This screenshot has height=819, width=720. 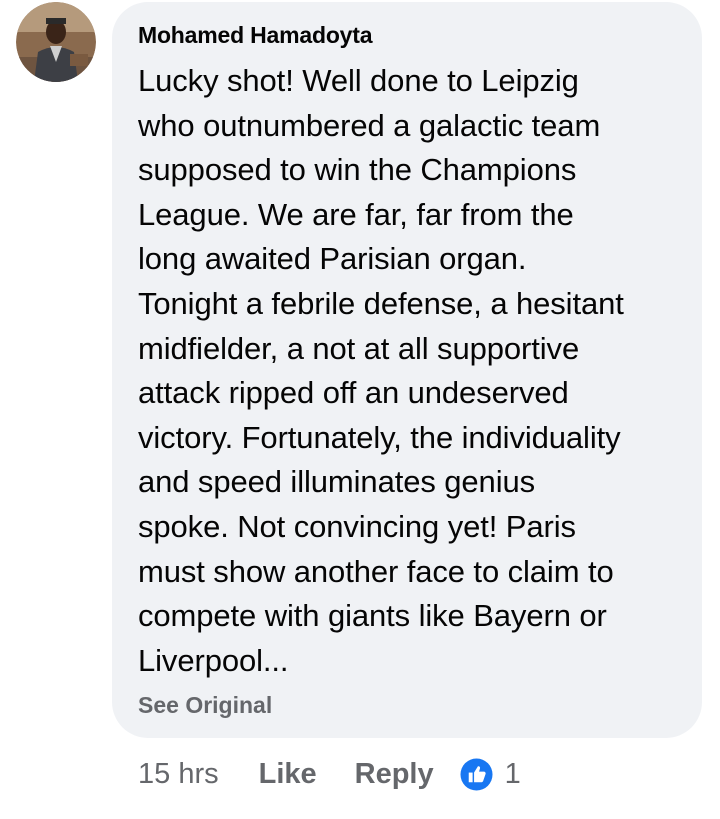 I want to click on comment-text-line: League. We are far, far from the, so click(x=356, y=214).